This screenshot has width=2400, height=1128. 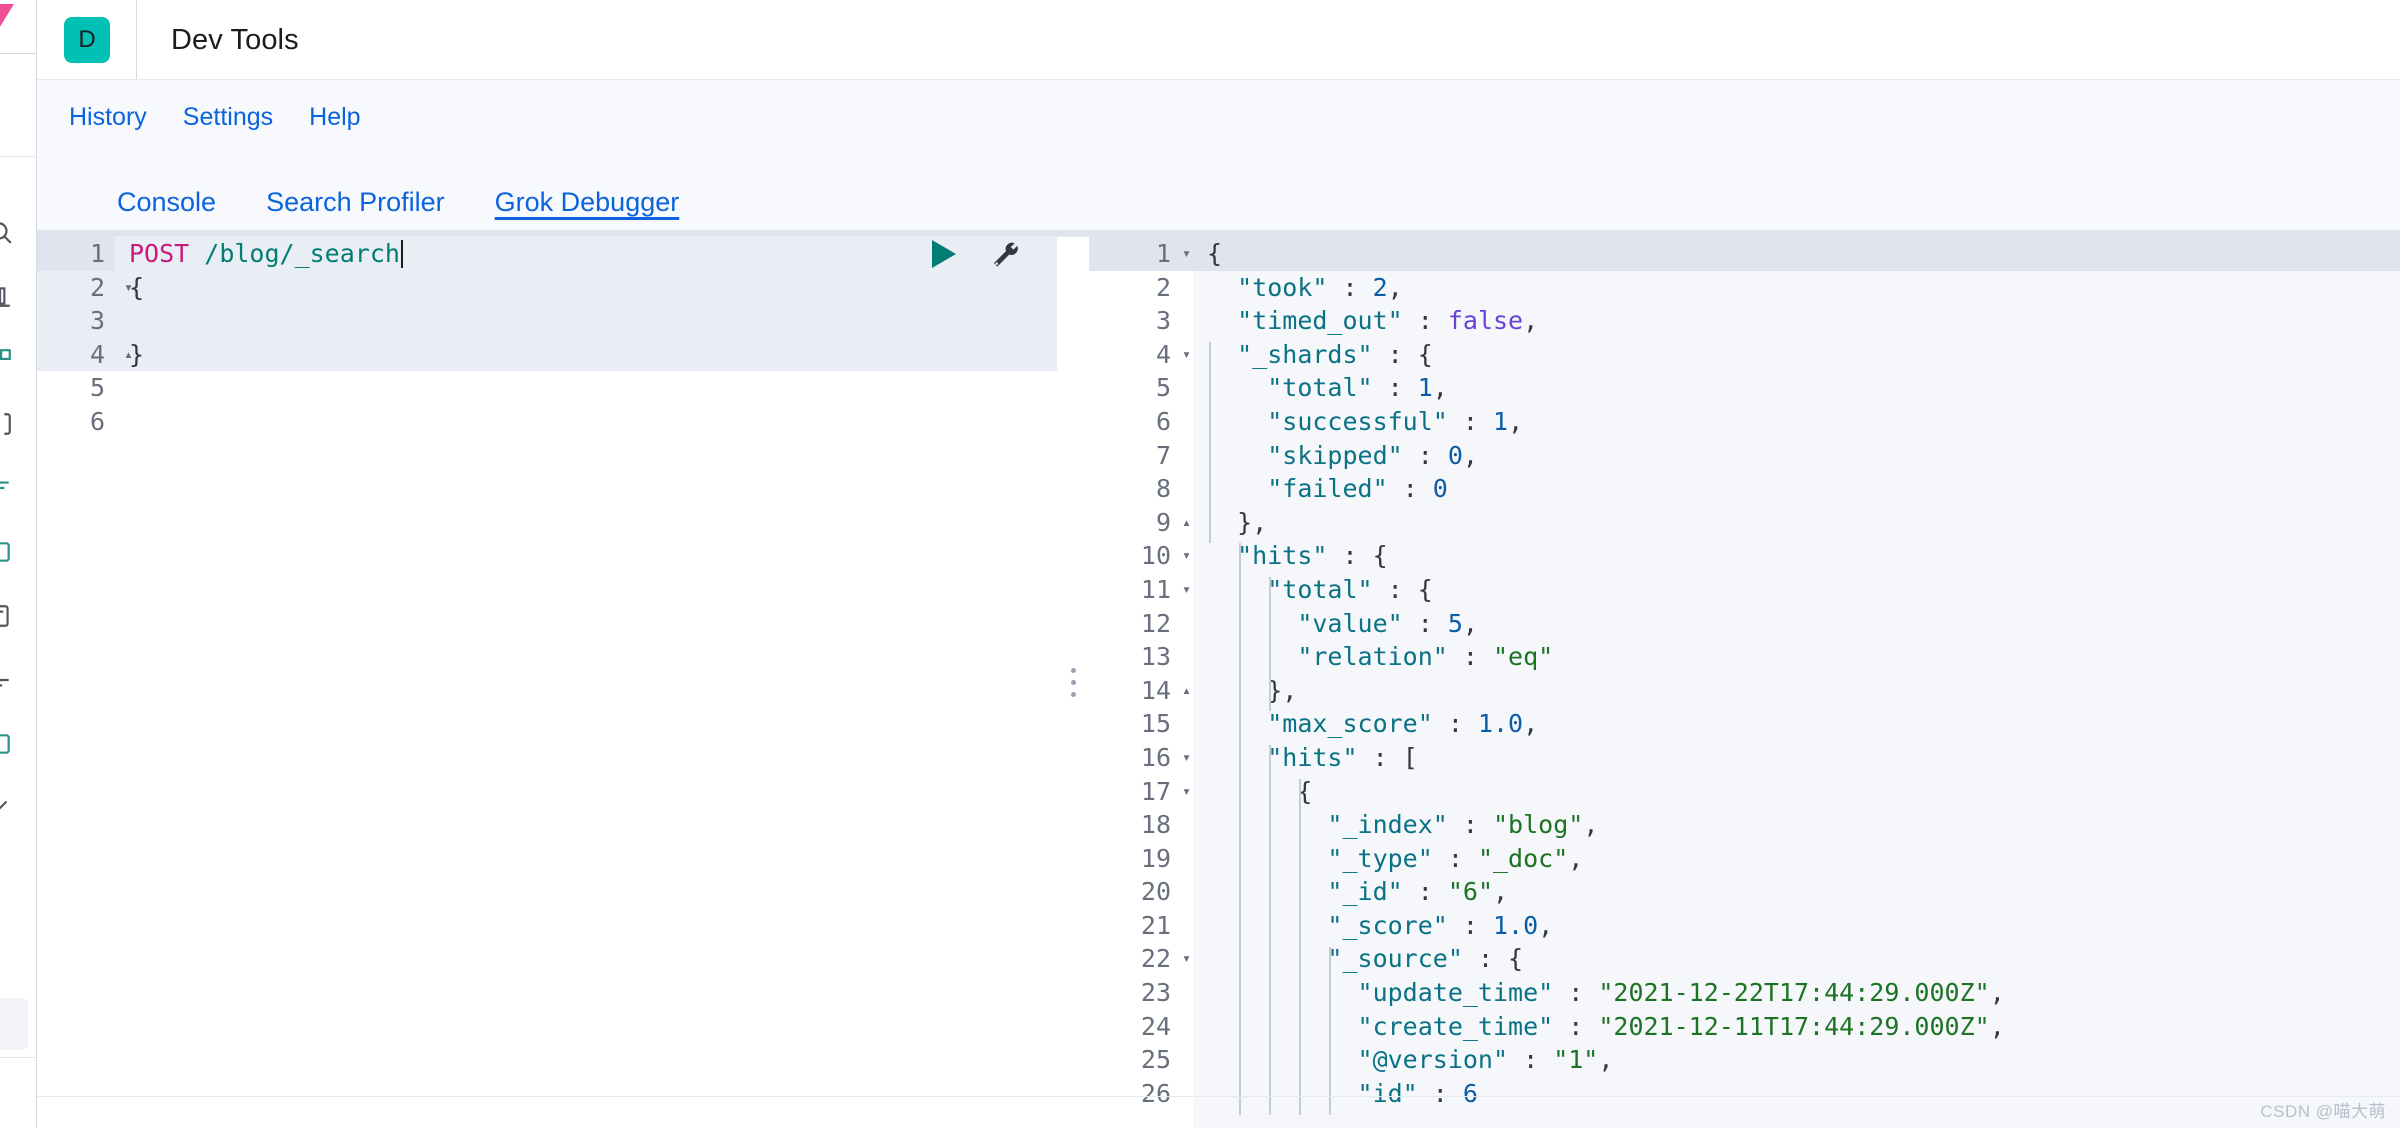 I want to click on rail-item-maps, so click(x=18, y=488).